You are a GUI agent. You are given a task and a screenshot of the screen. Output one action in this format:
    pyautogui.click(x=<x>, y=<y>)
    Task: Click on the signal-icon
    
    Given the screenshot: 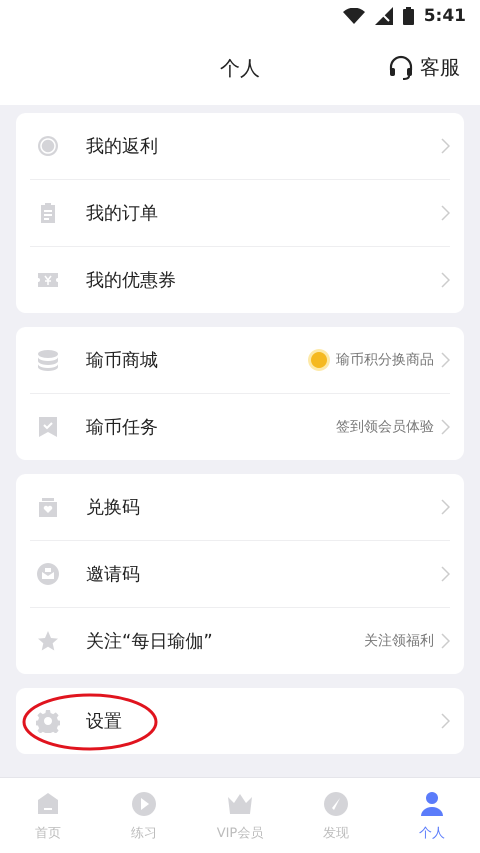 What is the action you would take?
    pyautogui.click(x=383, y=16)
    